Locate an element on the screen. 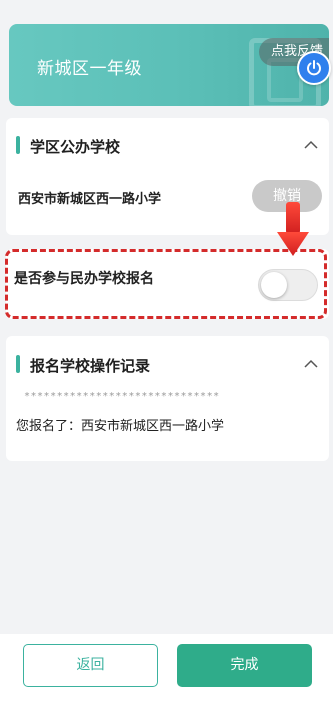  record-entry: 您报名了：西安市新城区西一路小学 is located at coordinates (120, 426).